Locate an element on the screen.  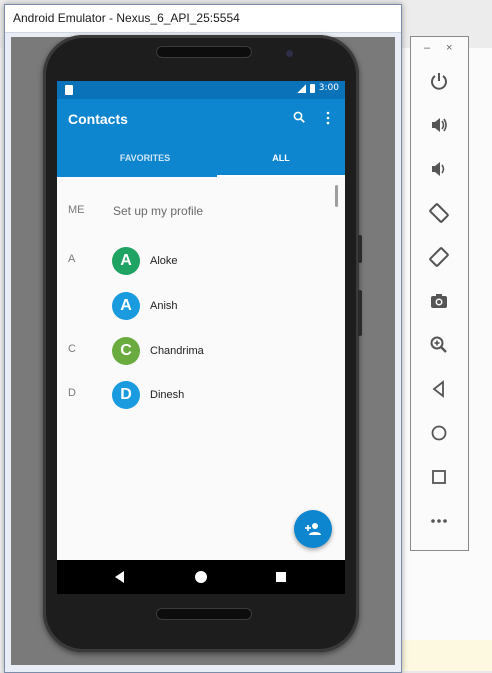
contact-row: D D Dinesh is located at coordinates (201, 395).